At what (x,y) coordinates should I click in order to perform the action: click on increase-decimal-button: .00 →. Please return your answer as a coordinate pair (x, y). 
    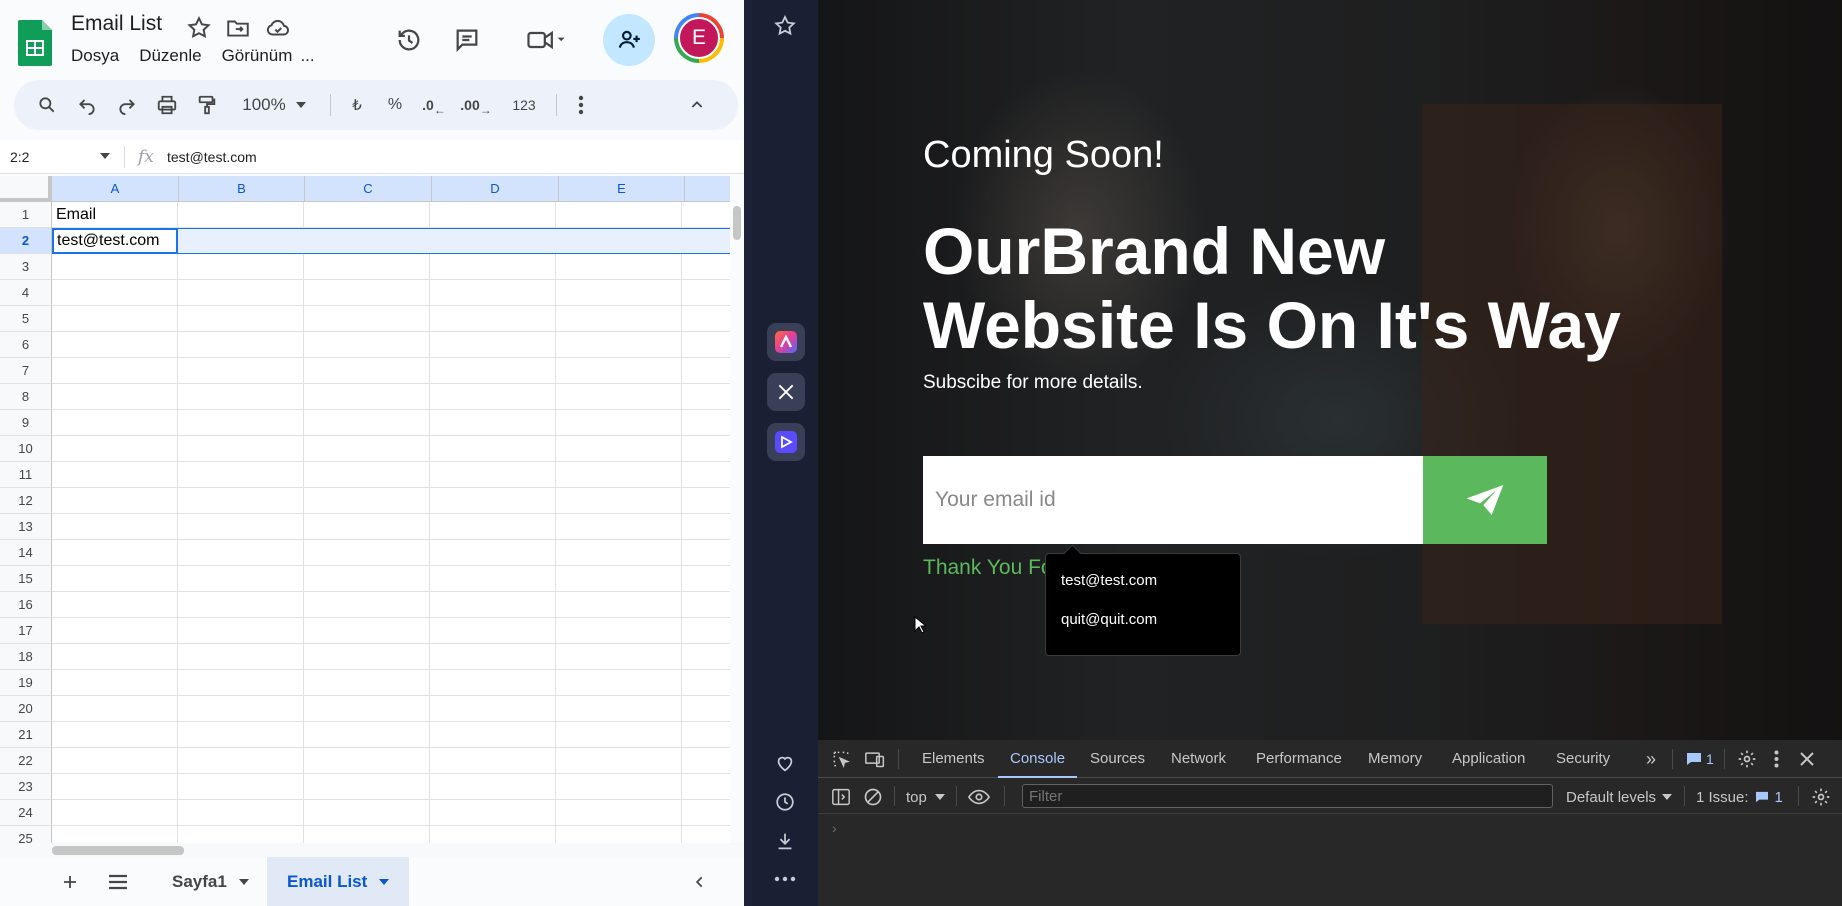
    Looking at the image, I should click on (476, 105).